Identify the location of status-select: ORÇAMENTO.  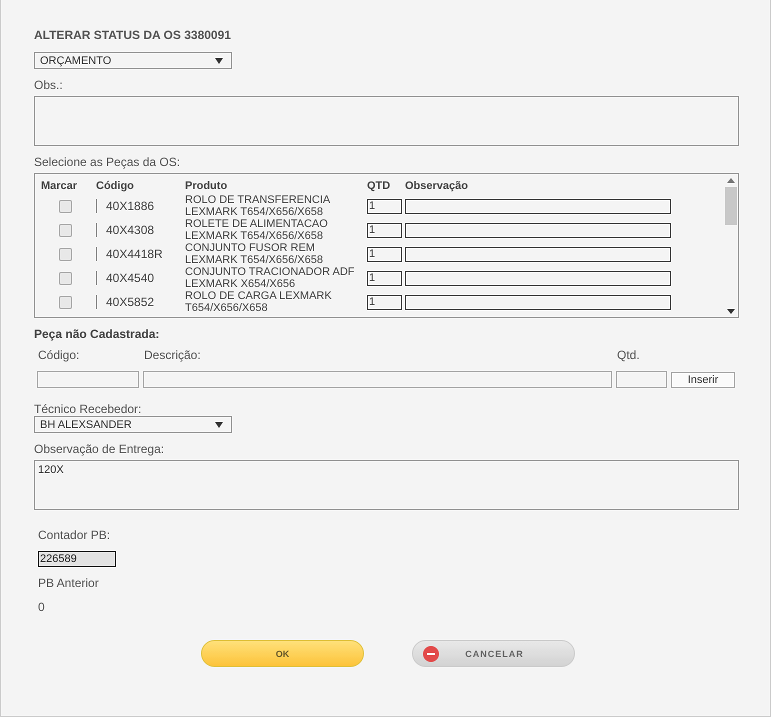
(133, 60).